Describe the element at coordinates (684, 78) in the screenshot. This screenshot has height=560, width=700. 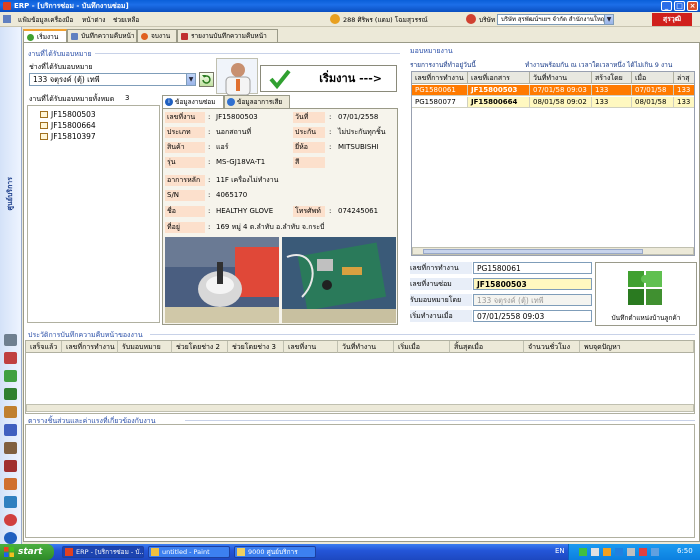
I see `column-header: ล่าสุ` at that location.